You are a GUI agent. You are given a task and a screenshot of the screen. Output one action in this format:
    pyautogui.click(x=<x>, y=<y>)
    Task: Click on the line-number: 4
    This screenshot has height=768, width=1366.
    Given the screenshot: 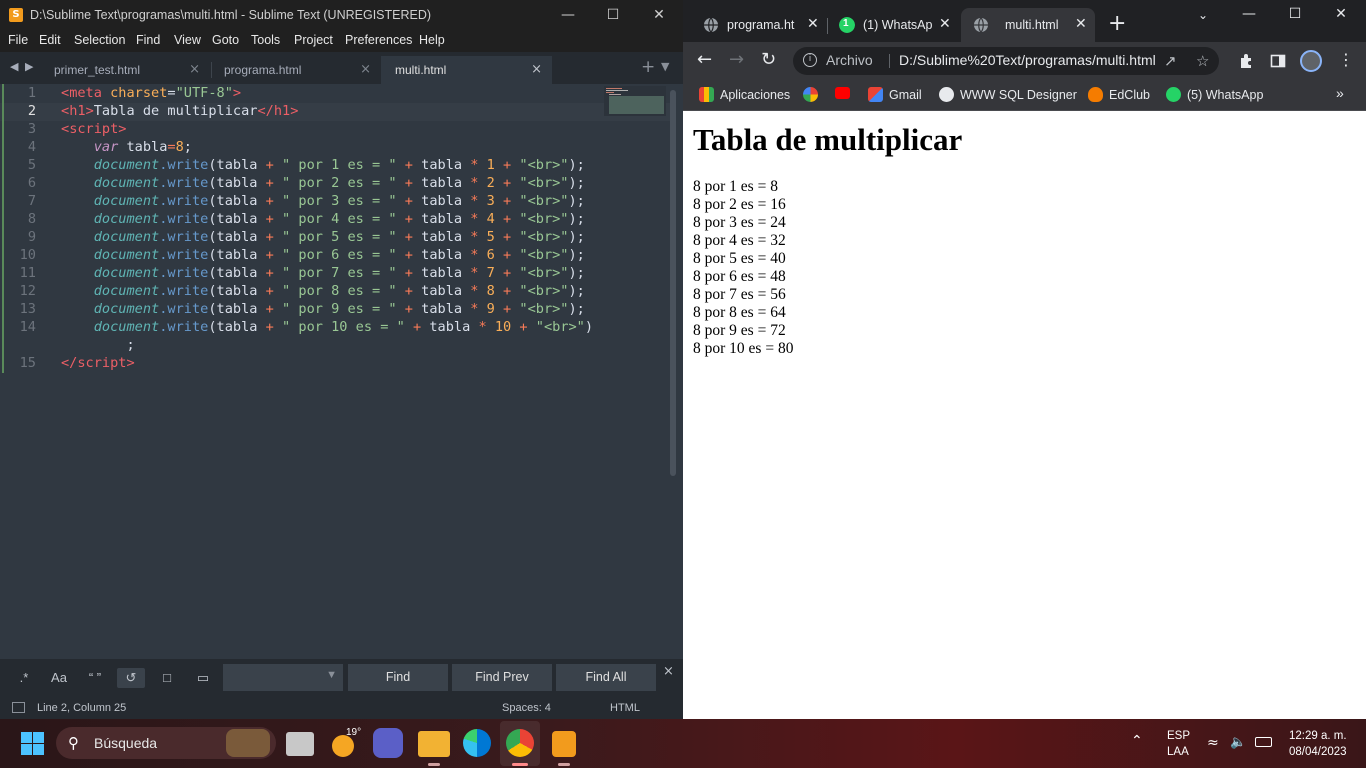 What is the action you would take?
    pyautogui.click(x=31, y=147)
    